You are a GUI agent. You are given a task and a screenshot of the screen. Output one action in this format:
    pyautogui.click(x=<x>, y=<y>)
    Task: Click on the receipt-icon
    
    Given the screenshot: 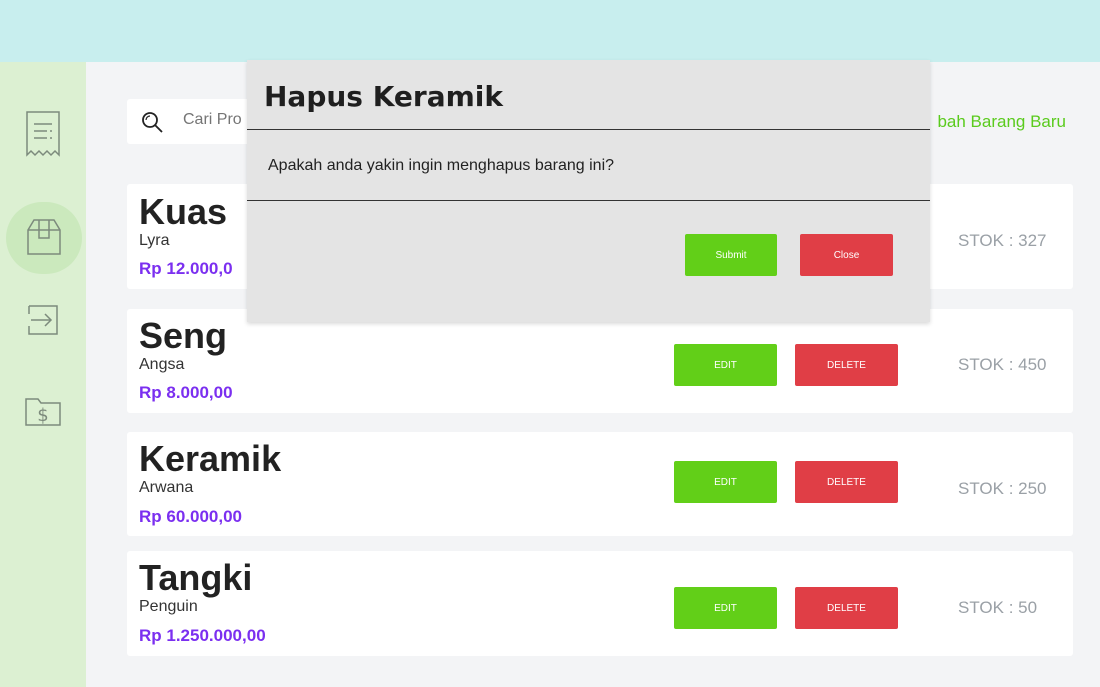 What is the action you would take?
    pyautogui.click(x=43, y=134)
    